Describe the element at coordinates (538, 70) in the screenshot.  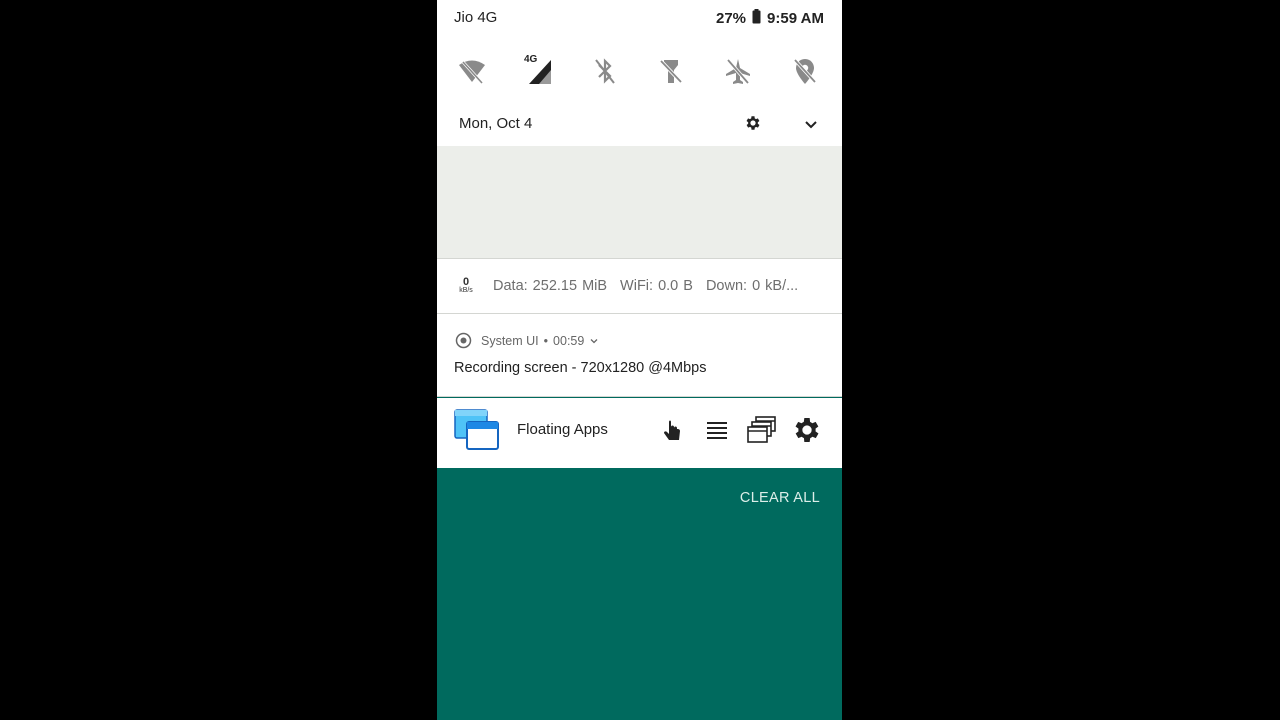
I see `mobile-data-icon: 4G` at that location.